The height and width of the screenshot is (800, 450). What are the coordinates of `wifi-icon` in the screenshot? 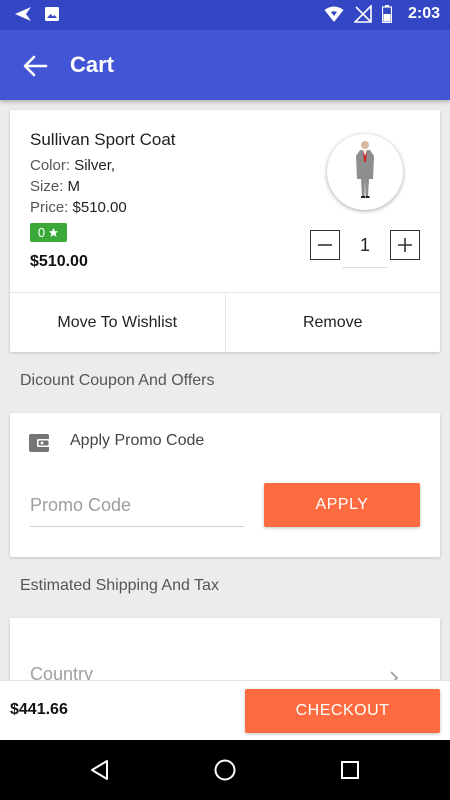 It's located at (334, 14).